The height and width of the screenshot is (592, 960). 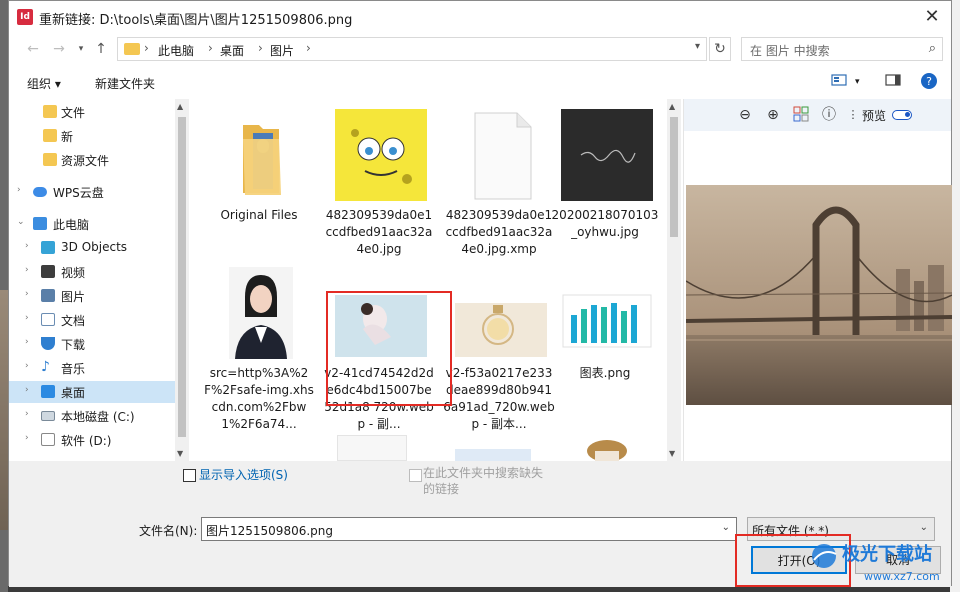 What do you see at coordinates (176, 50) in the screenshot?
I see `breadcrumb-this-pc: 此电脑` at bounding box center [176, 50].